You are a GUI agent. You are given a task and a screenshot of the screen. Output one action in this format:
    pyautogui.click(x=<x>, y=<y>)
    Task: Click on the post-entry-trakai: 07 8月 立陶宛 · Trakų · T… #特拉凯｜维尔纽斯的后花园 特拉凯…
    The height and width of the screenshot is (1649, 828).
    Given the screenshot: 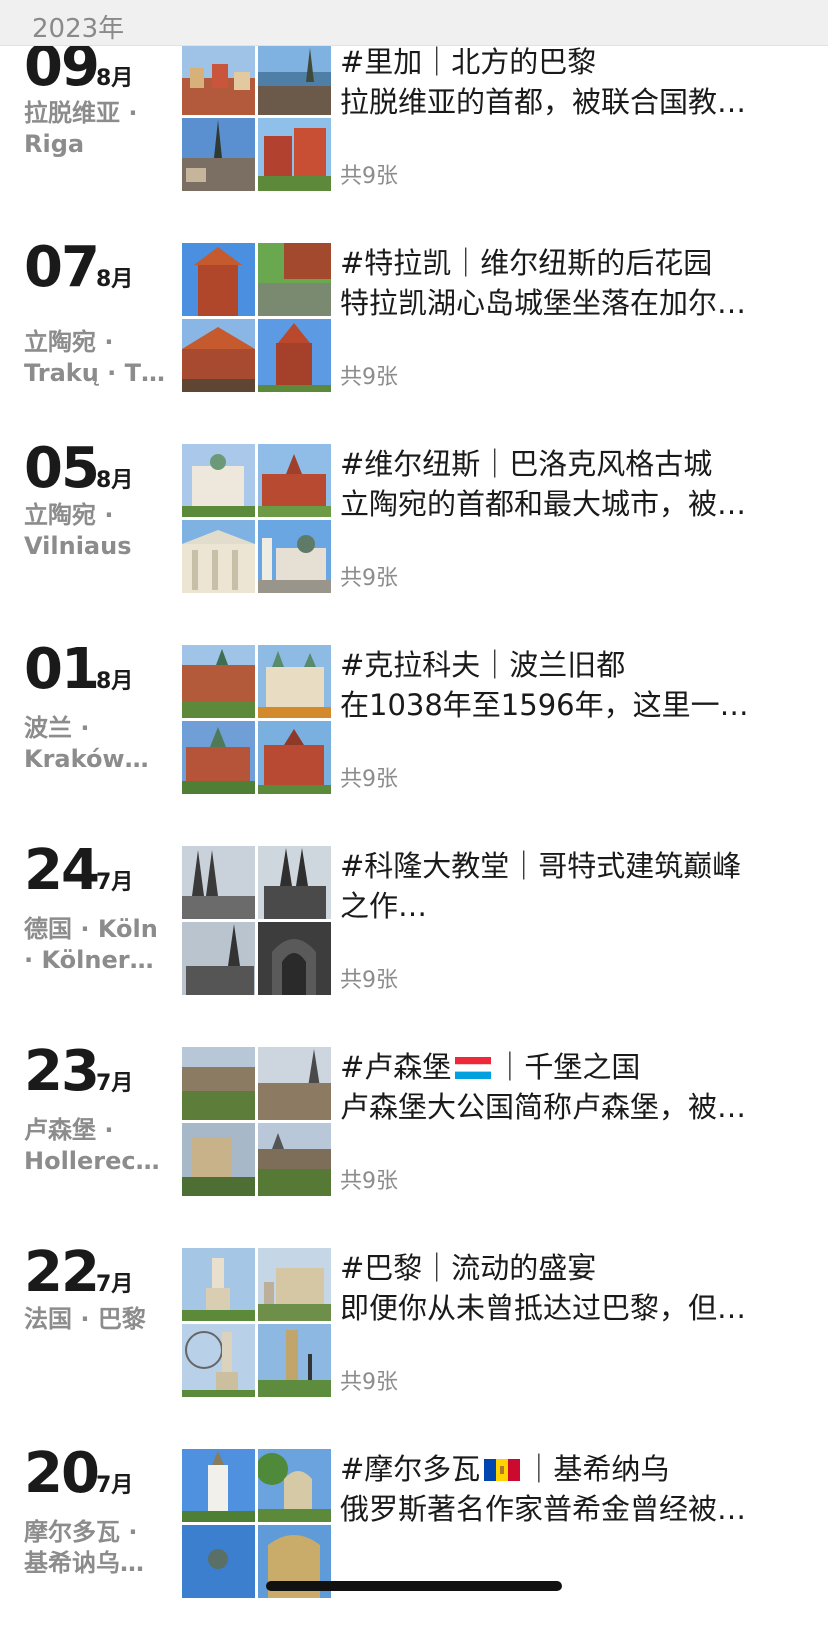 What is the action you would take?
    pyautogui.click(x=414, y=339)
    